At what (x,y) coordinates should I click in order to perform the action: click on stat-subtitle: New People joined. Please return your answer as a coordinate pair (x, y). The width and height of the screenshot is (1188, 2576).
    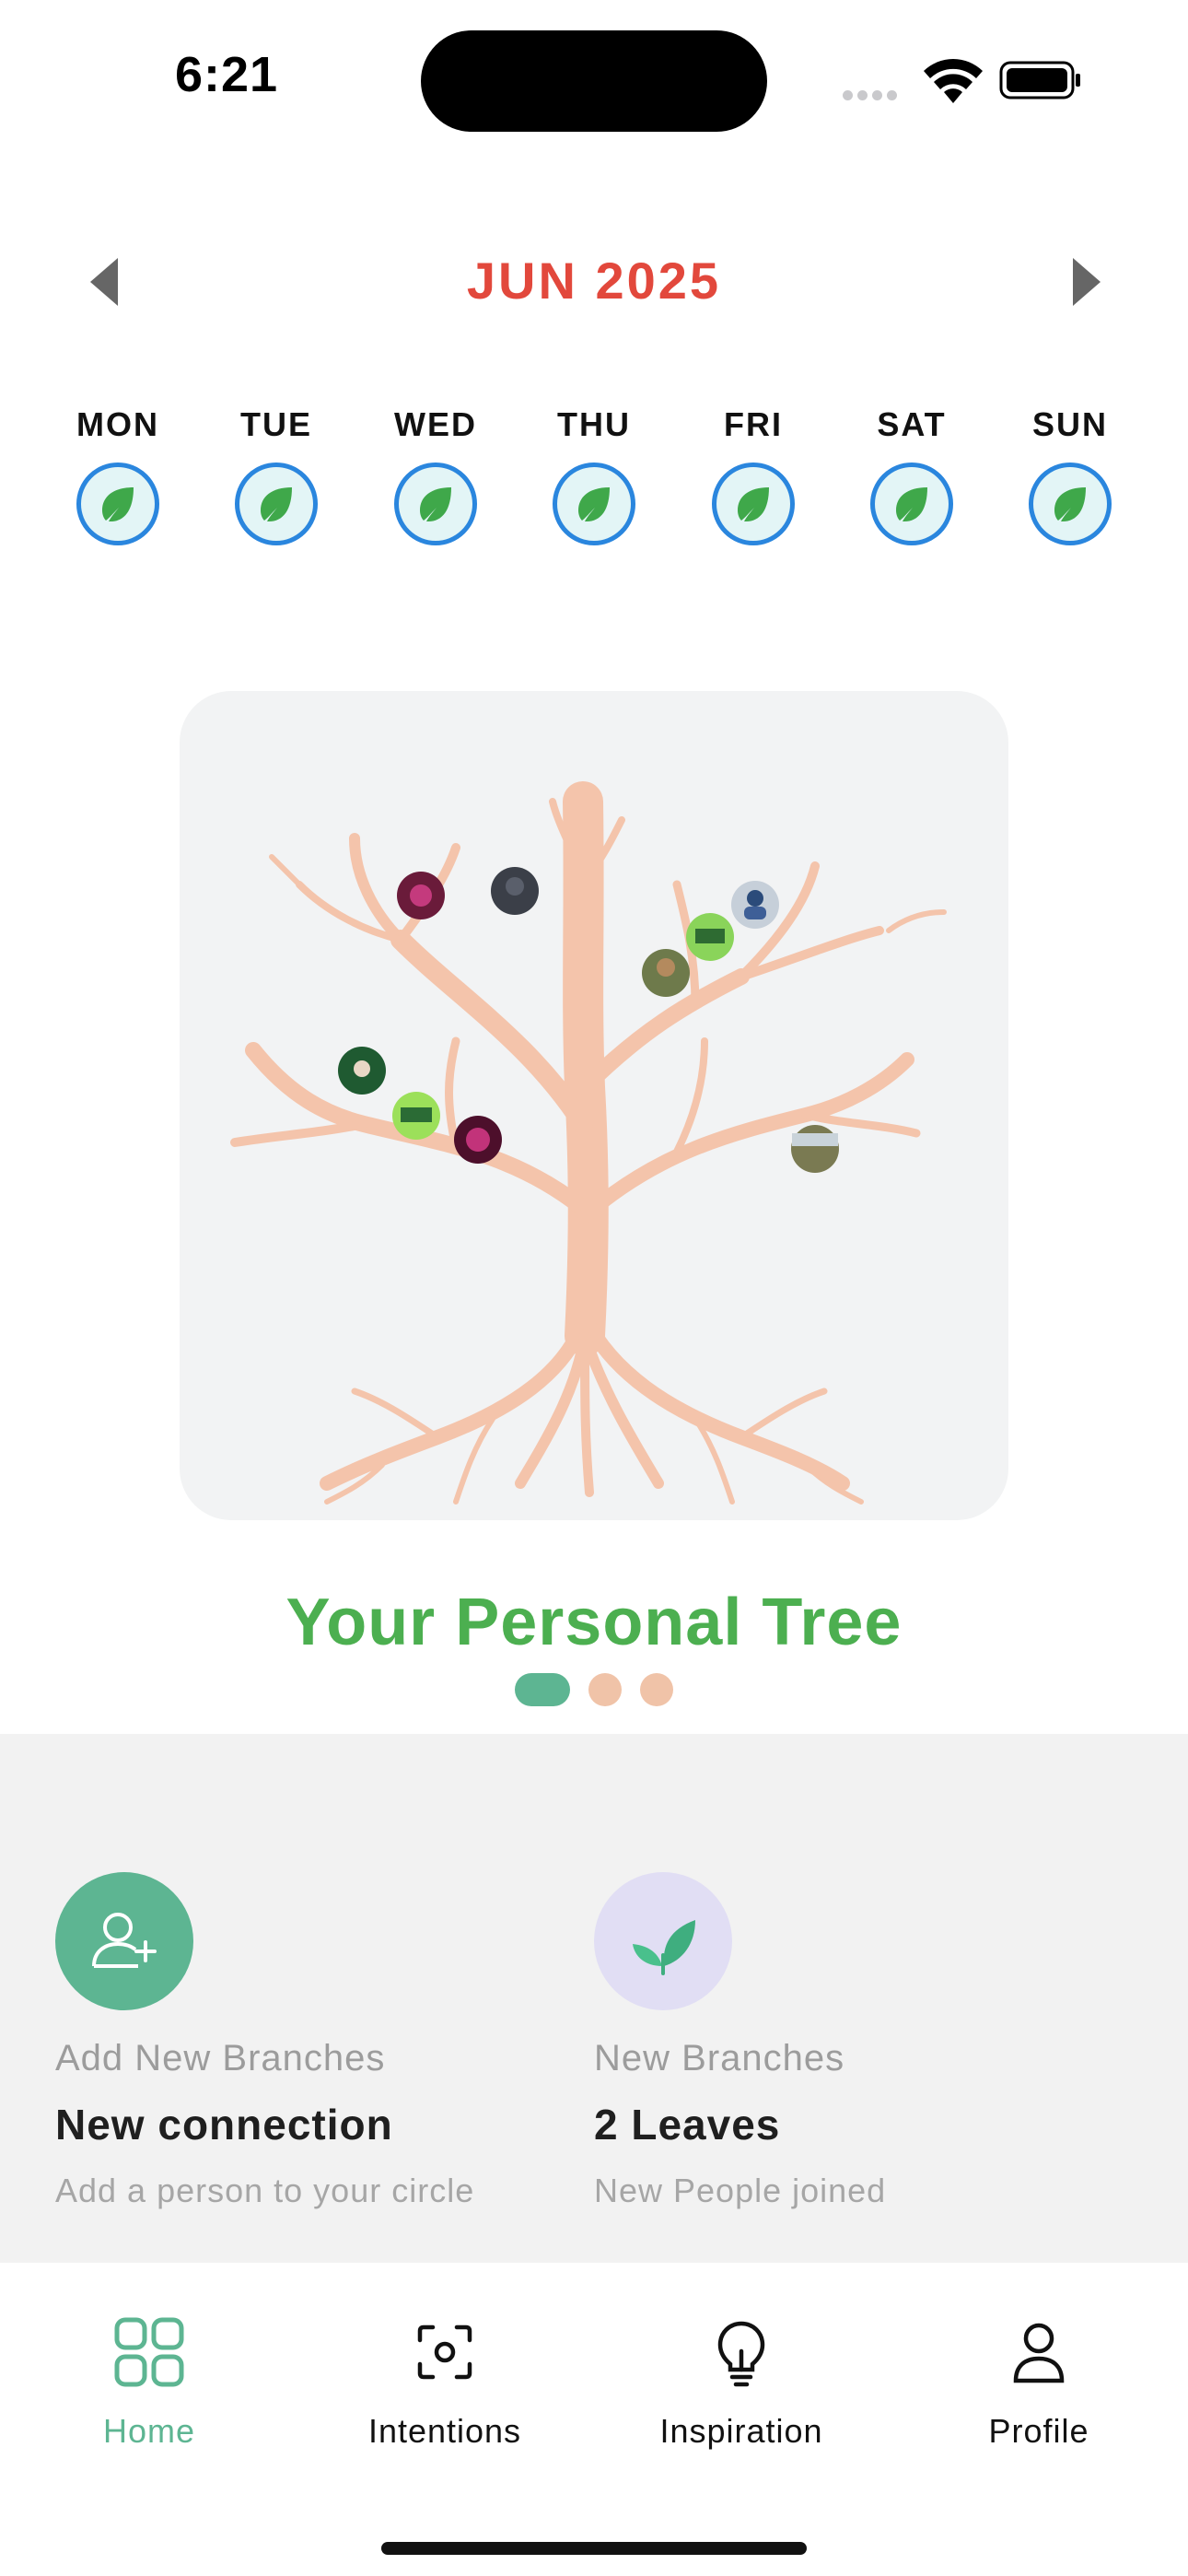
    Looking at the image, I should click on (740, 2190).